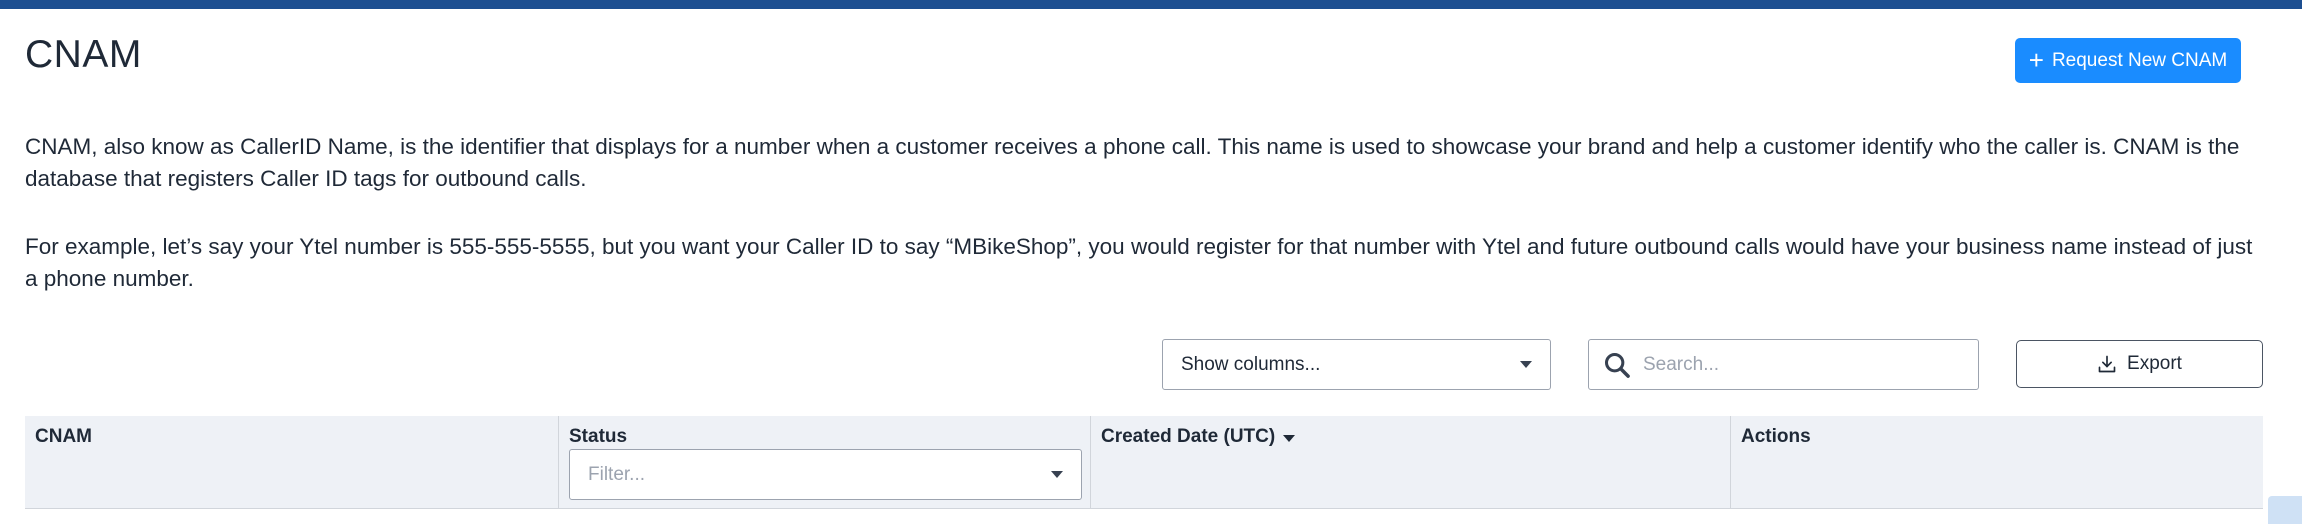 This screenshot has height=524, width=2302. Describe the element at coordinates (598, 436) in the screenshot. I see `column-header-status-label: Status` at that location.